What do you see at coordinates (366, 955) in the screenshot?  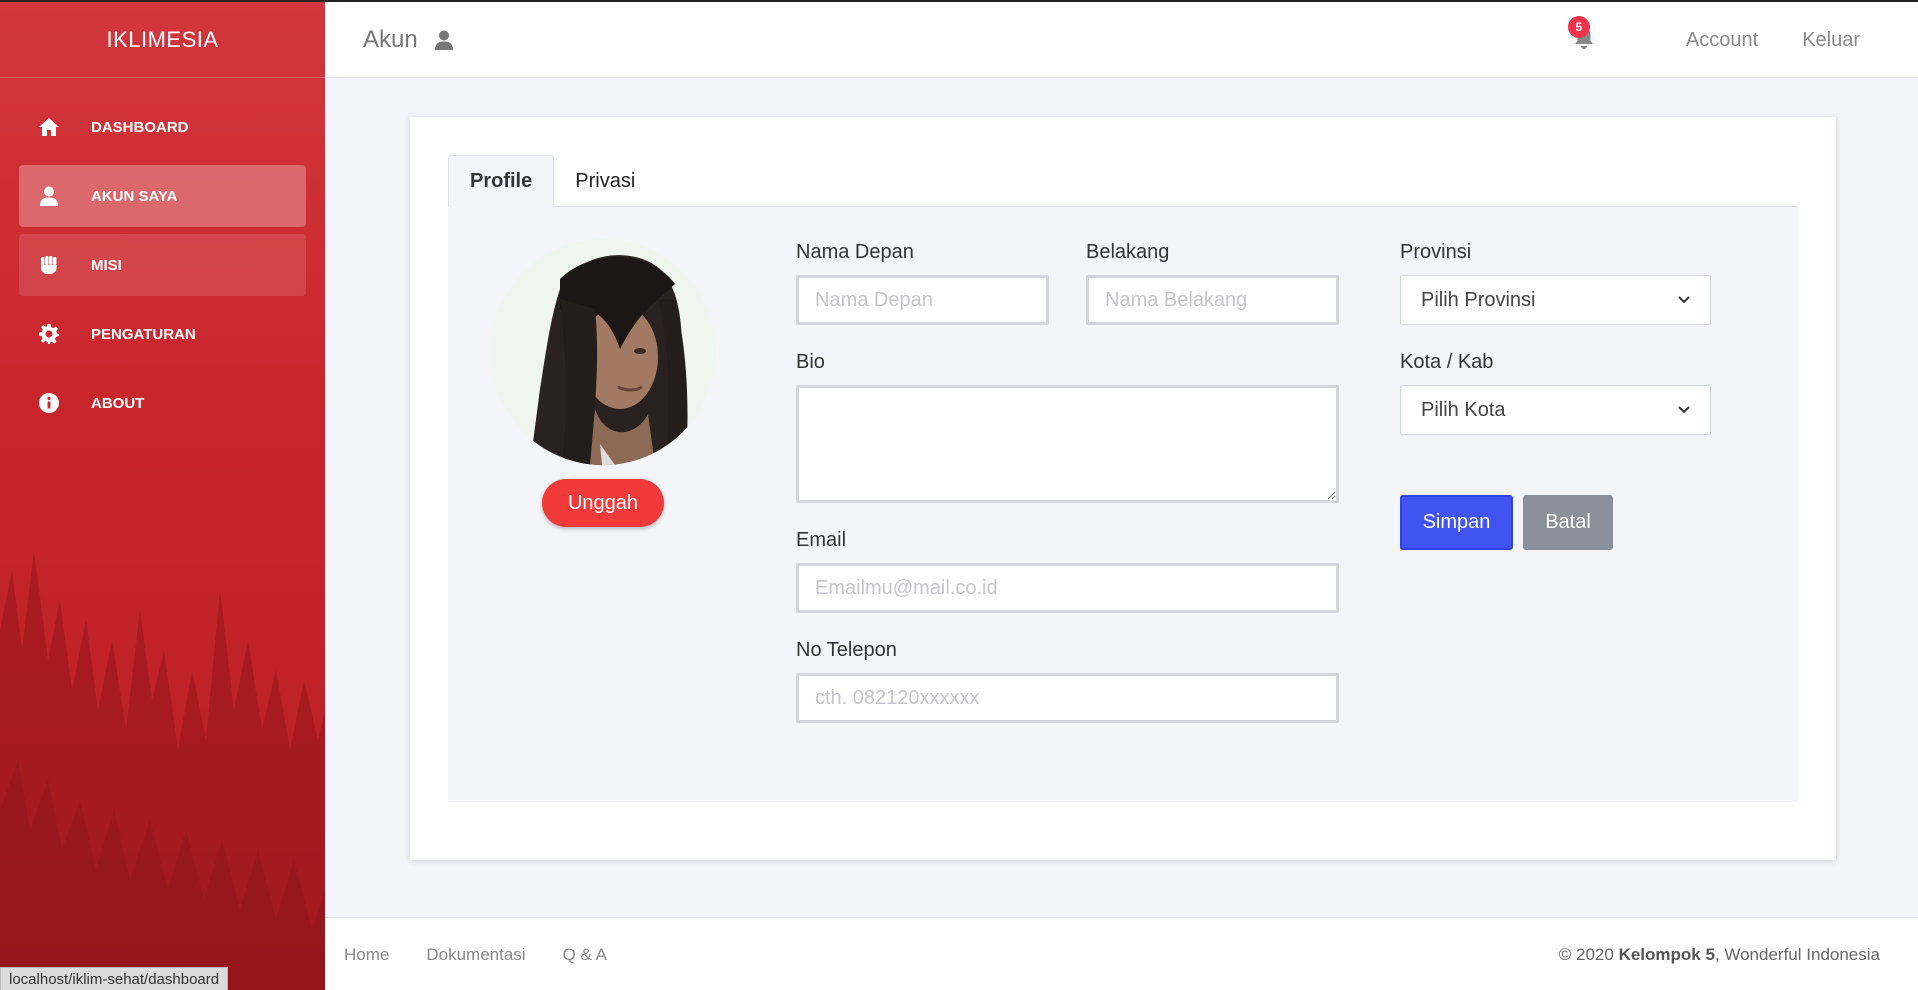 I see `footer-link-home: Home` at bounding box center [366, 955].